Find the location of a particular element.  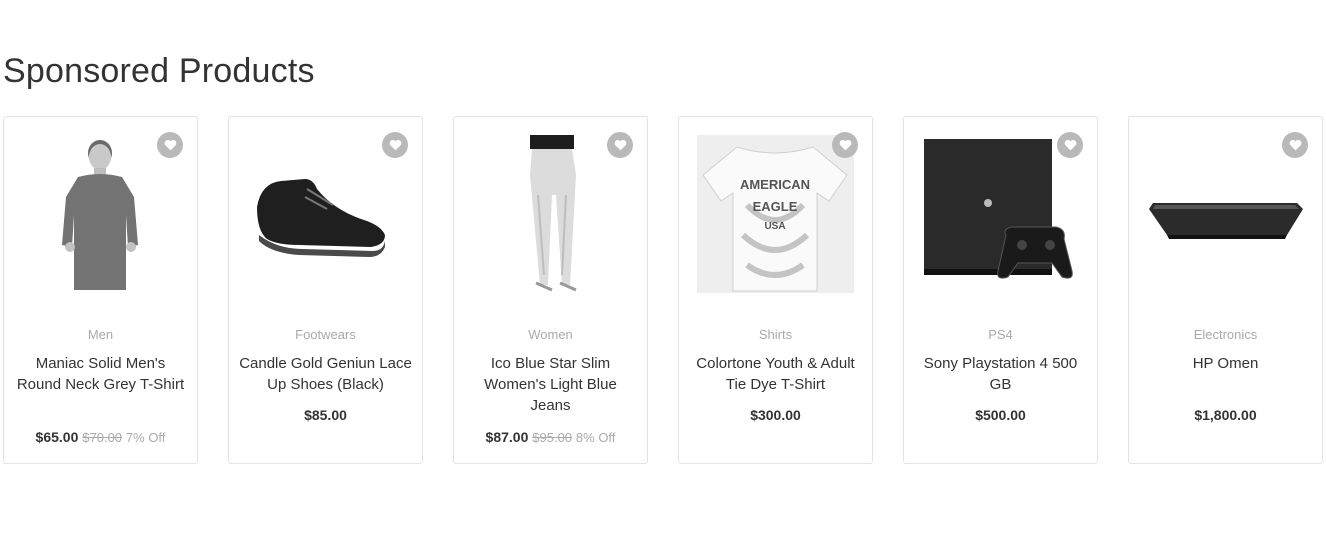

product-price: $500.00 is located at coordinates (1000, 415).